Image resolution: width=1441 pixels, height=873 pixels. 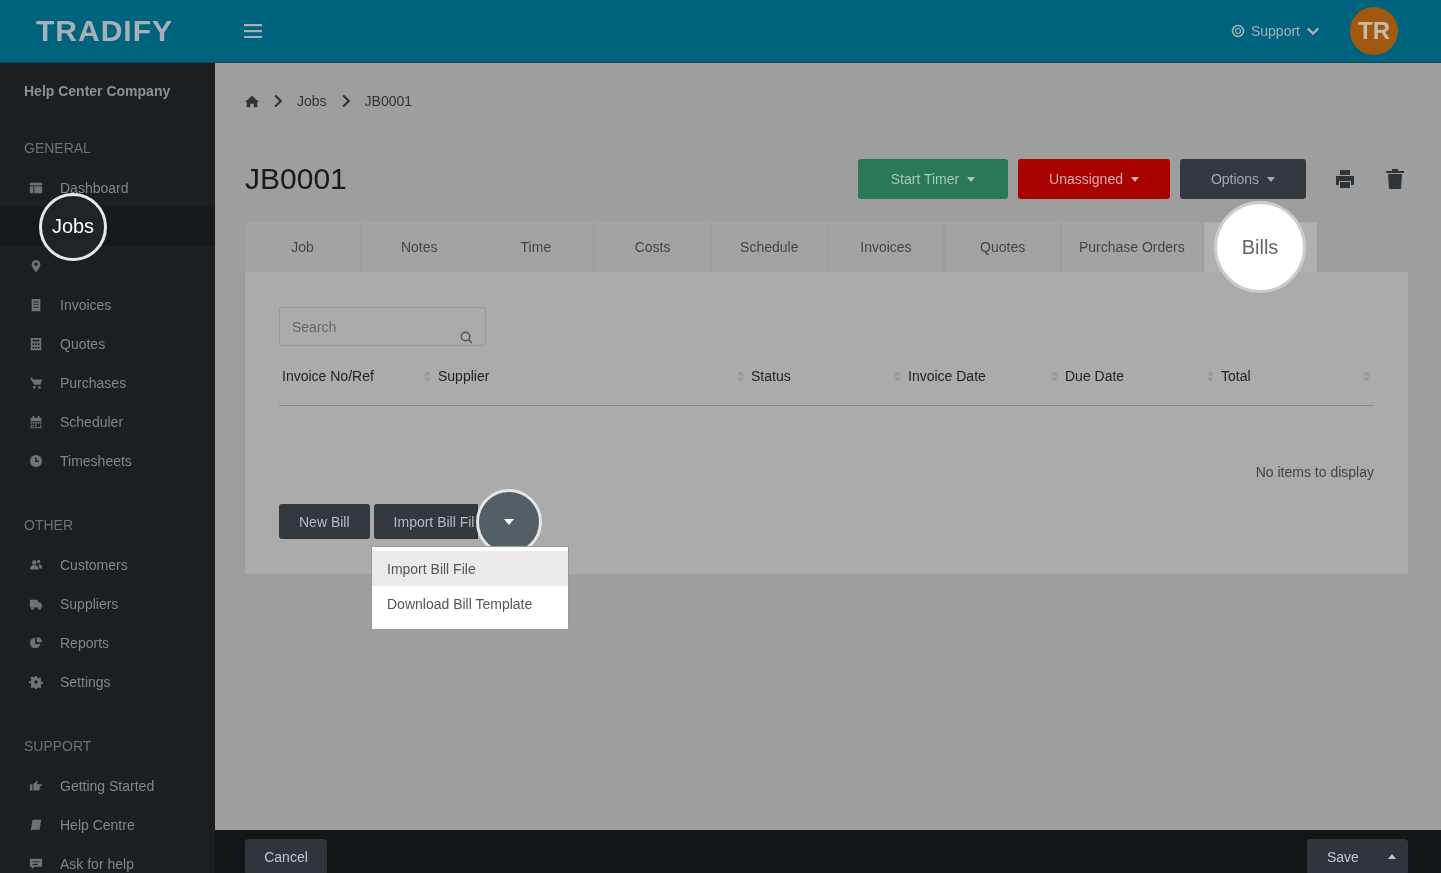 What do you see at coordinates (1243, 179) in the screenshot?
I see `action-button: Options` at bounding box center [1243, 179].